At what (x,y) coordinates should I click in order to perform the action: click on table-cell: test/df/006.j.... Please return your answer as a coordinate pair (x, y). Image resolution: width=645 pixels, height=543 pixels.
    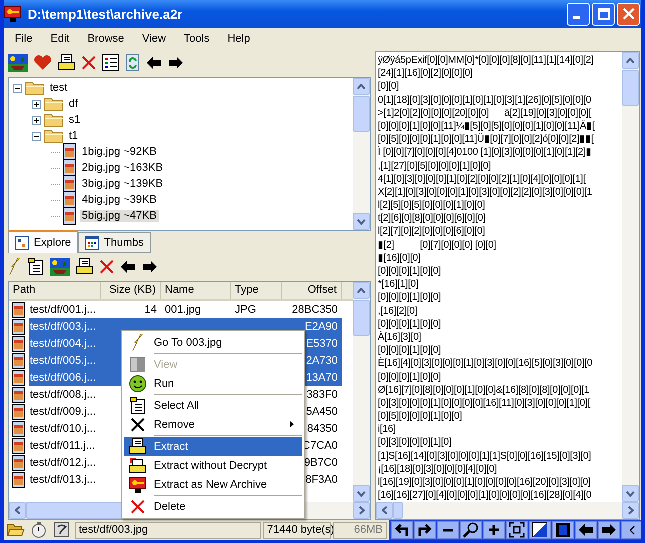
    Looking at the image, I should click on (63, 378).